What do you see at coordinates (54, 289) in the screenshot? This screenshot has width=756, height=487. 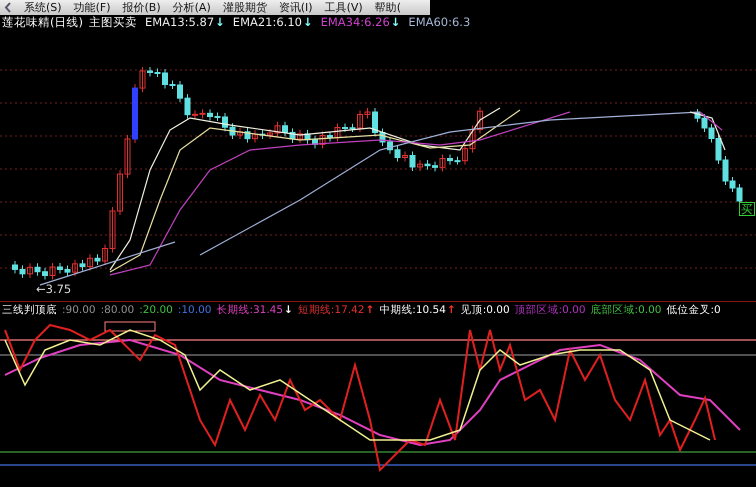 I see `price-low-label: ←3.75` at bounding box center [54, 289].